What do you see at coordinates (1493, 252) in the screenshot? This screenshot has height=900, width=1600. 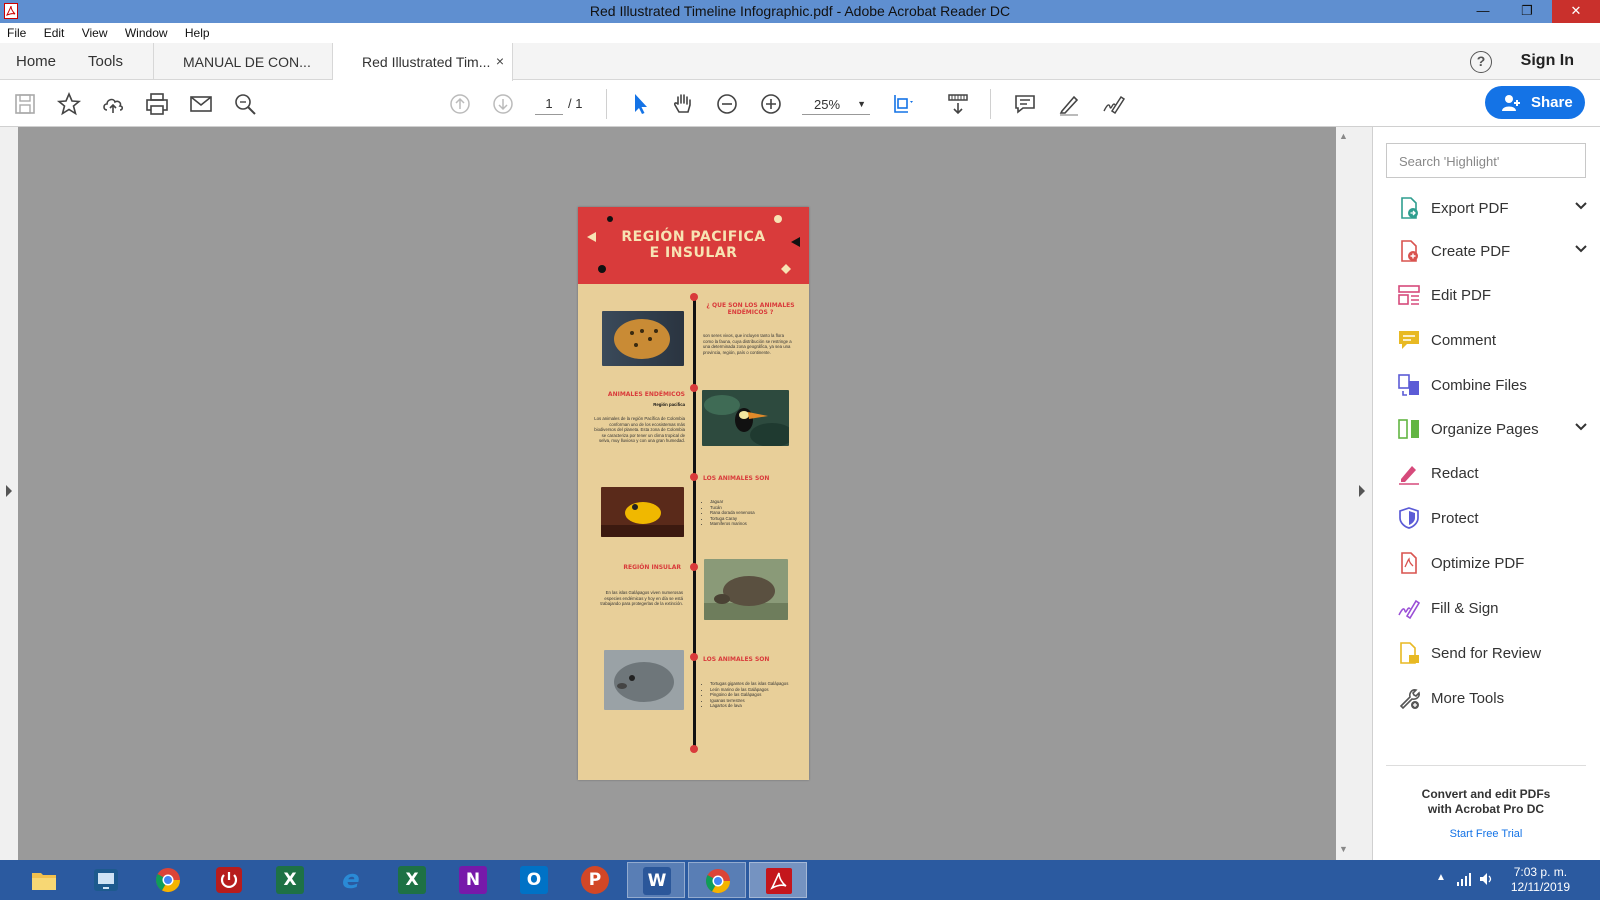 I see `tool-create-pdf: Create PDF` at bounding box center [1493, 252].